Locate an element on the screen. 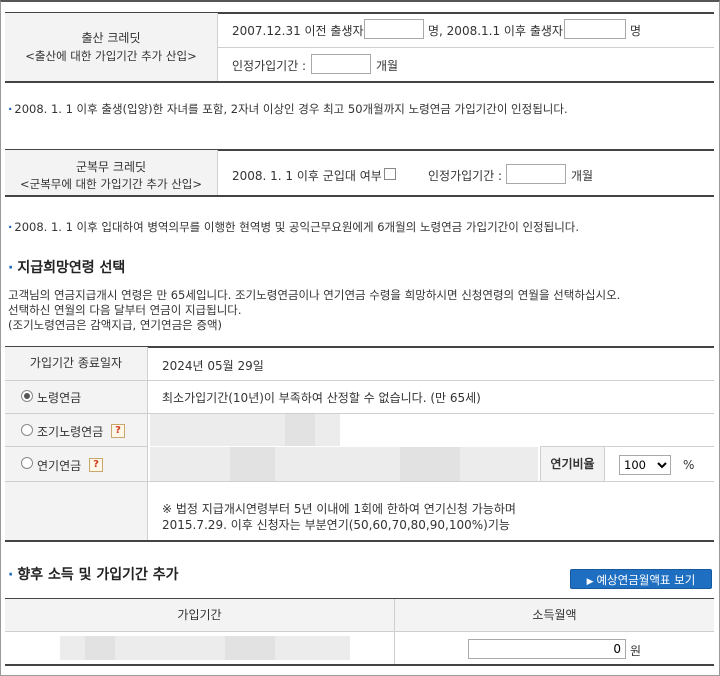 The width and height of the screenshot is (720, 676). military-enlist-checkbox is located at coordinates (390, 174).